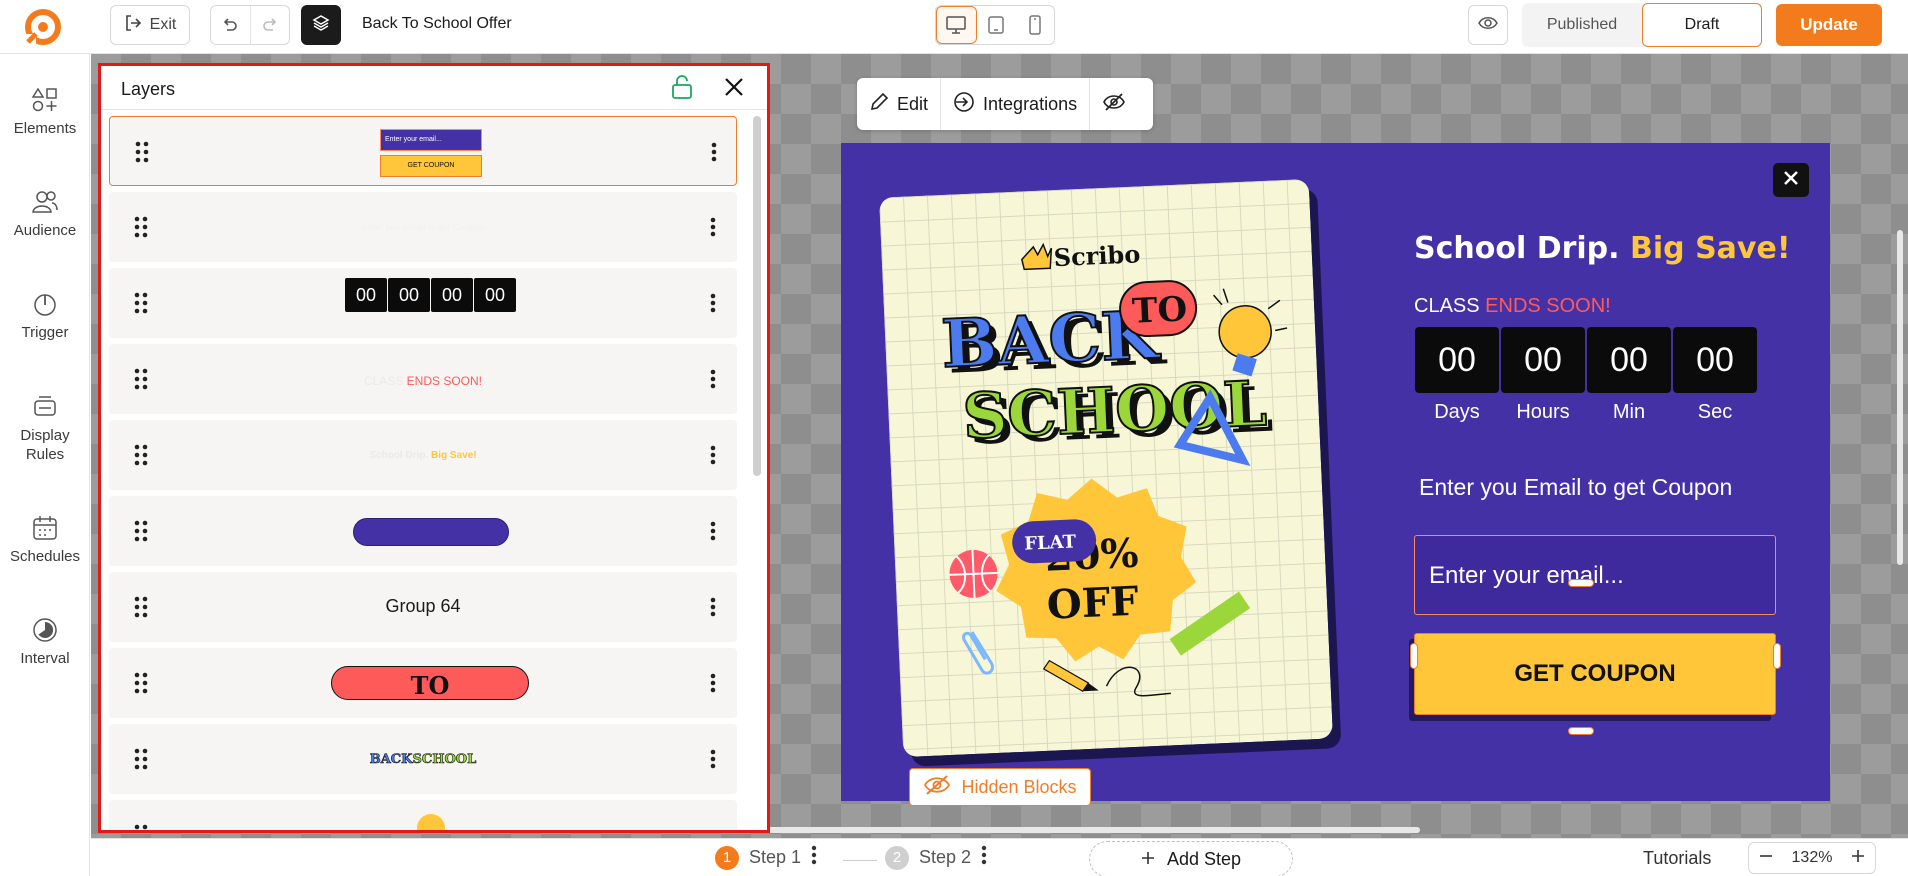  What do you see at coordinates (898, 104) in the screenshot?
I see `edit-button: Edit` at bounding box center [898, 104].